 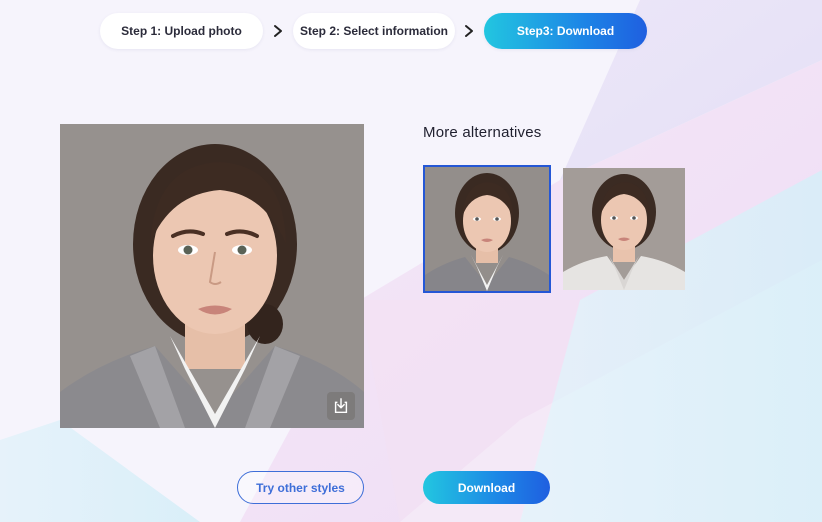 I want to click on step-select-information: Step 2: Select information, so click(x=374, y=31).